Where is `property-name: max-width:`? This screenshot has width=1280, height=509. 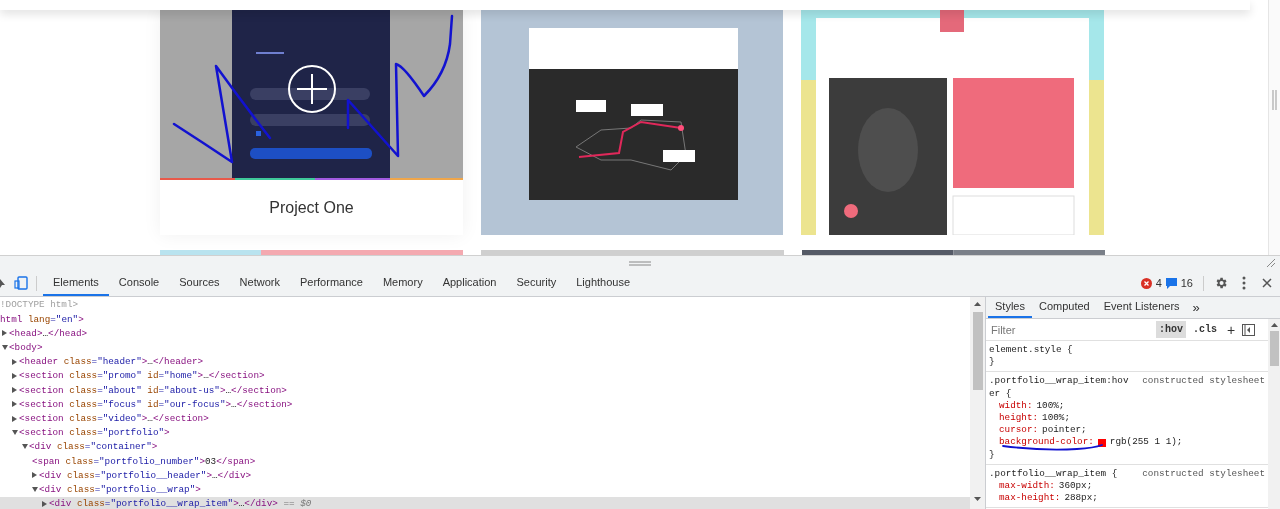
property-name: max-width: is located at coordinates (1027, 486).